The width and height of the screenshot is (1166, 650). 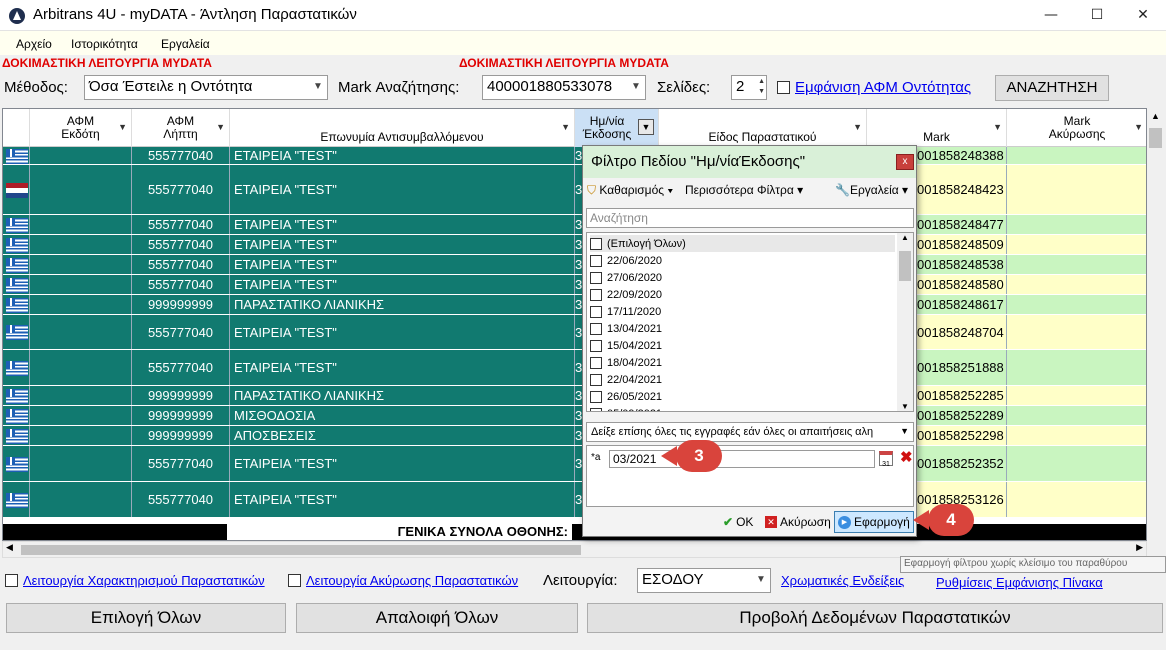 I want to click on menu-history: Ιστορικότητα, so click(x=104, y=44).